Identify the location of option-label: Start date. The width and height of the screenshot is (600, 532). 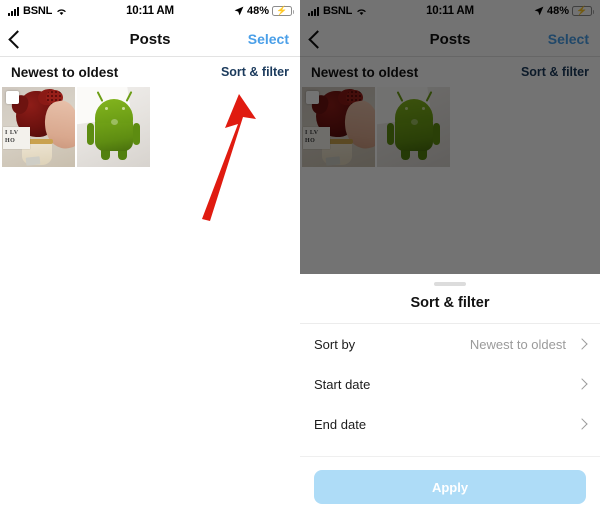
(342, 384).